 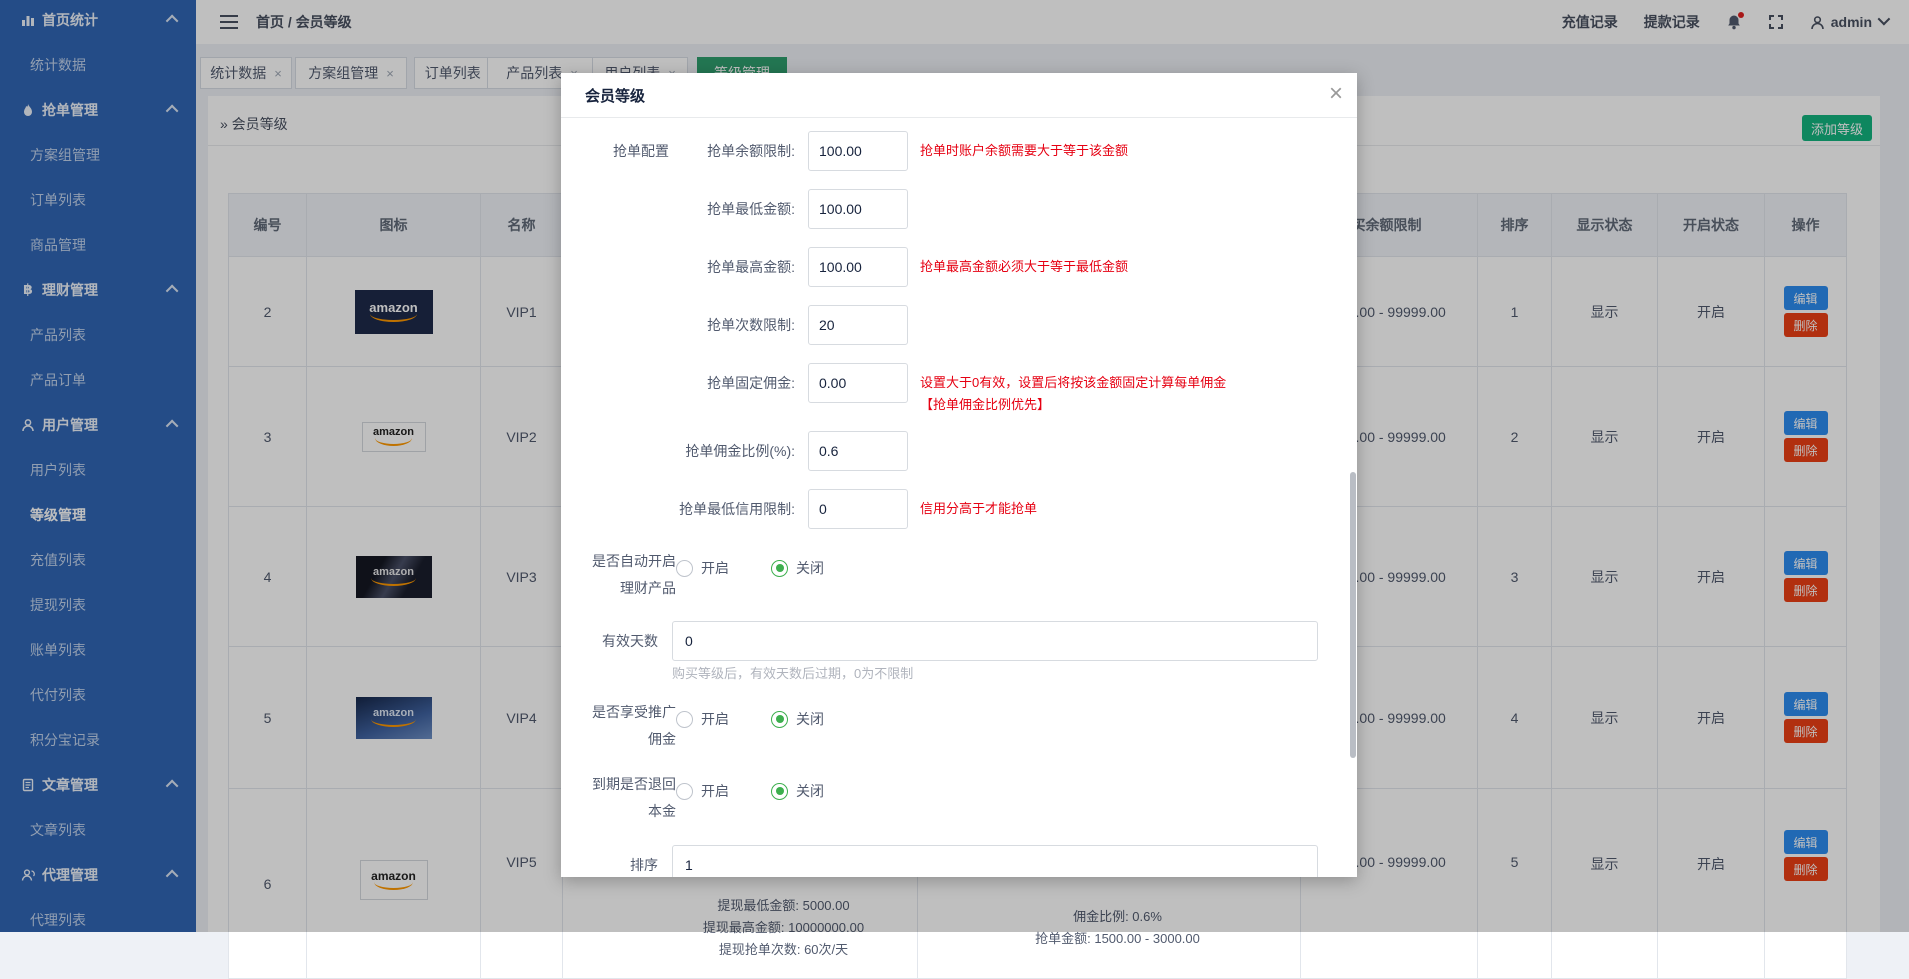 What do you see at coordinates (740, 451) in the screenshot?
I see `field-label: 抢单佣金比例(%):` at bounding box center [740, 451].